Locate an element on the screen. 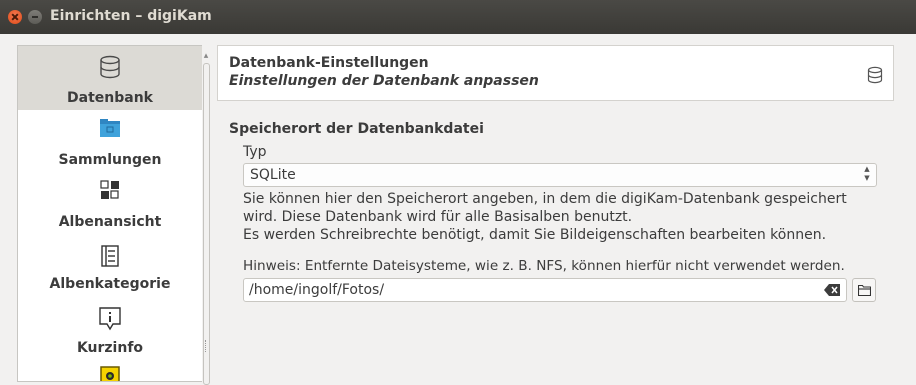 The width and height of the screenshot is (916, 385). sidebar-item-label: Albenansicht is located at coordinates (110, 222).